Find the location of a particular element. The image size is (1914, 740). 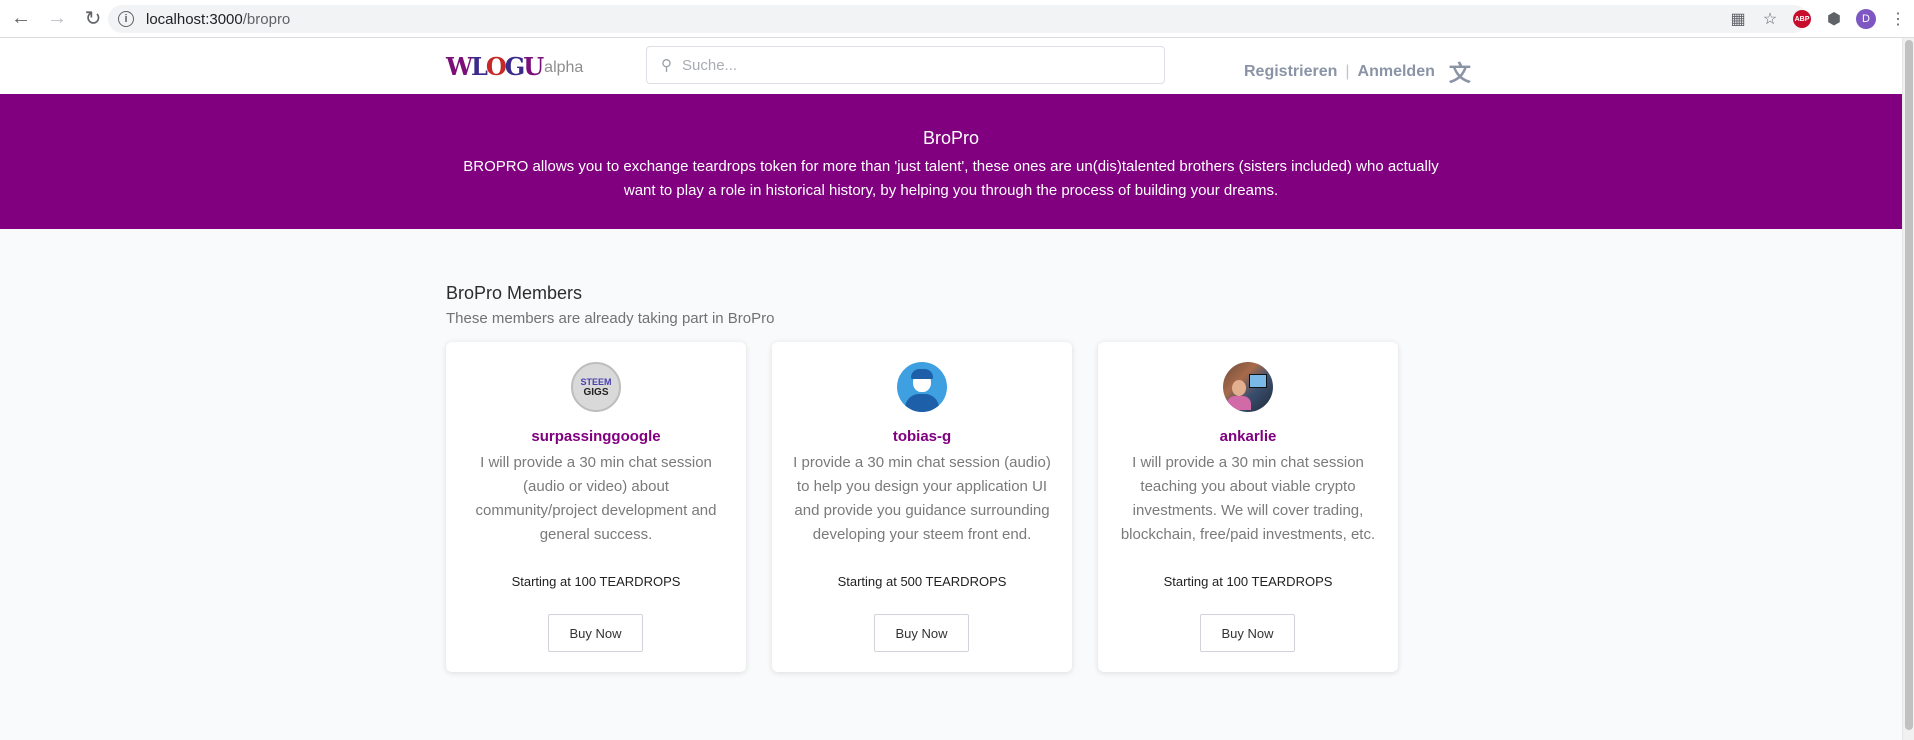

translate-page-icon: ▦ is located at coordinates (1738, 19).